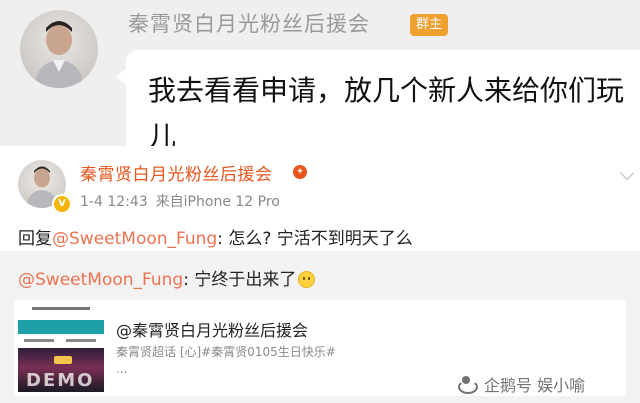 The height and width of the screenshot is (403, 640). Describe the element at coordinates (300, 172) in the screenshot. I see `member-level-icon: ✦` at that location.